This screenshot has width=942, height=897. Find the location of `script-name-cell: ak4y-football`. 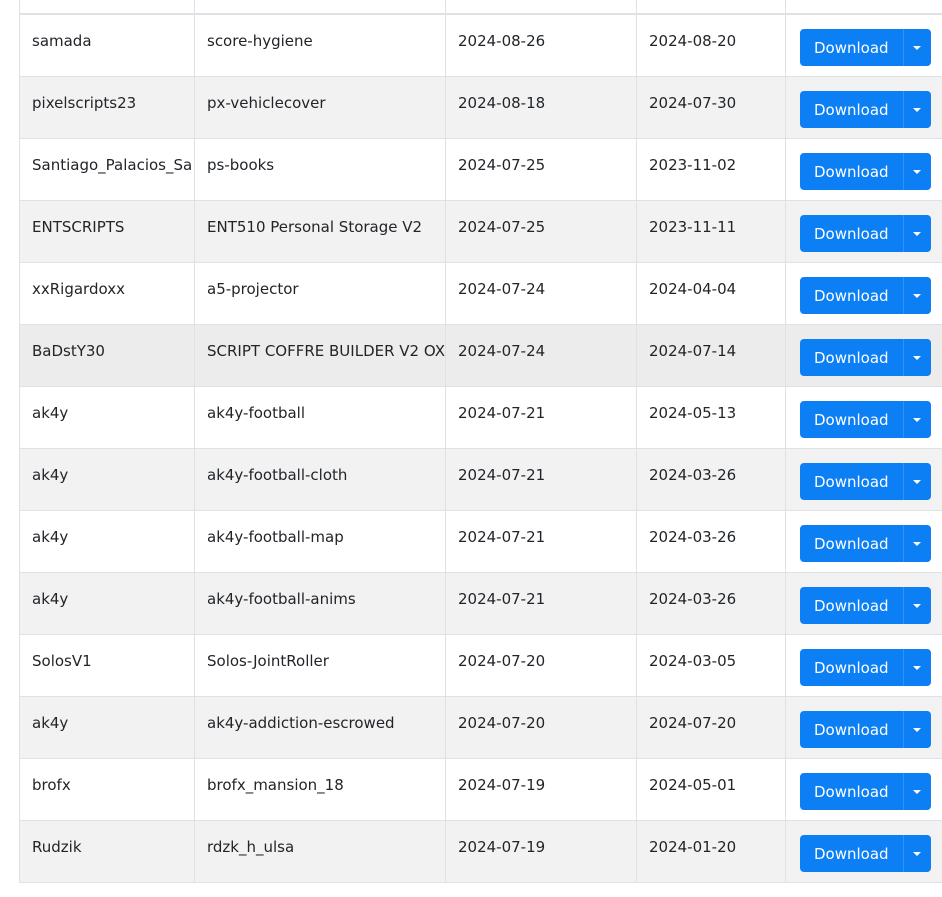

script-name-cell: ak4y-football is located at coordinates (320, 417).